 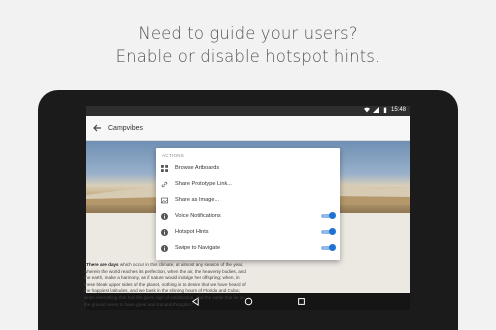 What do you see at coordinates (385, 110) in the screenshot?
I see `battery-icon` at bounding box center [385, 110].